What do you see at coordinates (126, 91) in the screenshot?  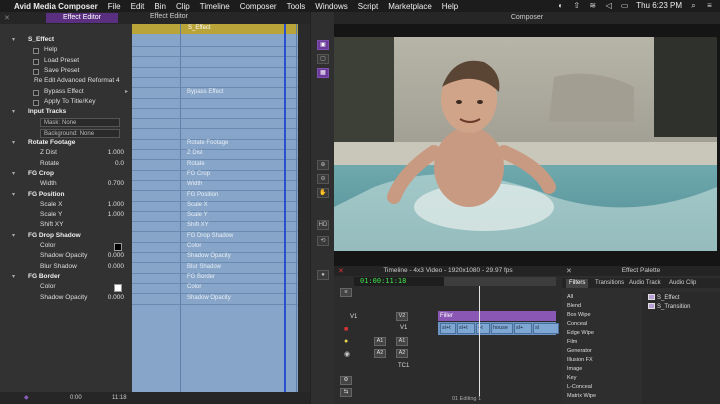 I see `expand-icon: ▸` at bounding box center [126, 91].